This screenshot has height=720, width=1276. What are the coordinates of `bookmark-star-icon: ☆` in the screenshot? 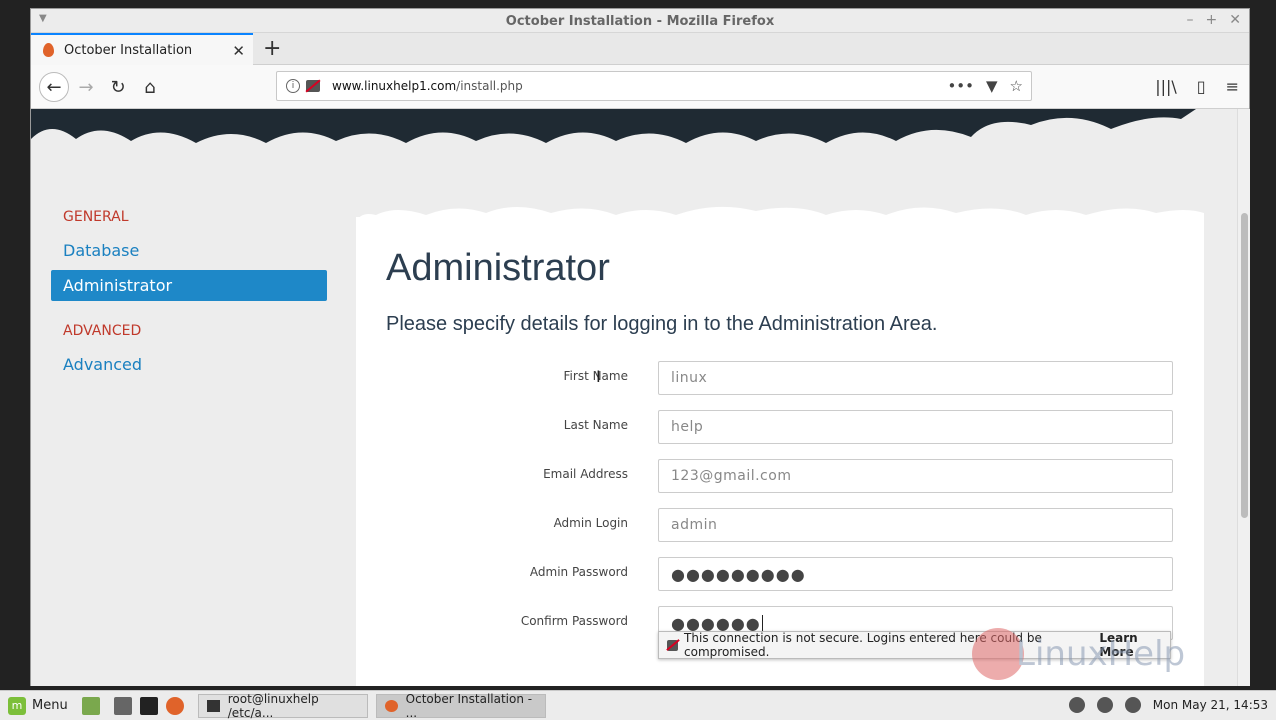 It's located at (1016, 86).